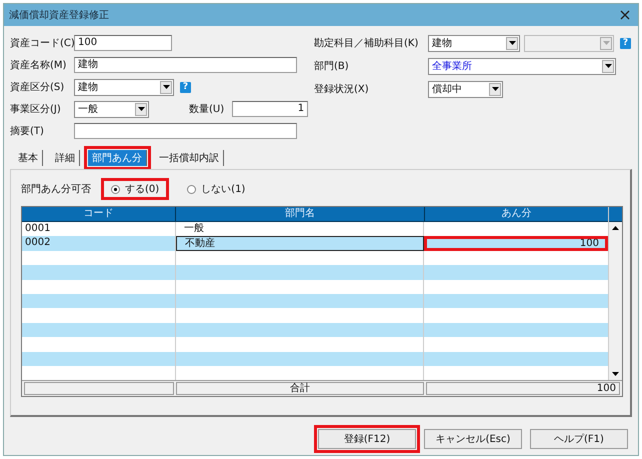 Image resolution: width=642 pixels, height=459 pixels. What do you see at coordinates (135, 189) in the screenshot?
I see `radio-option: する(0)` at bounding box center [135, 189].